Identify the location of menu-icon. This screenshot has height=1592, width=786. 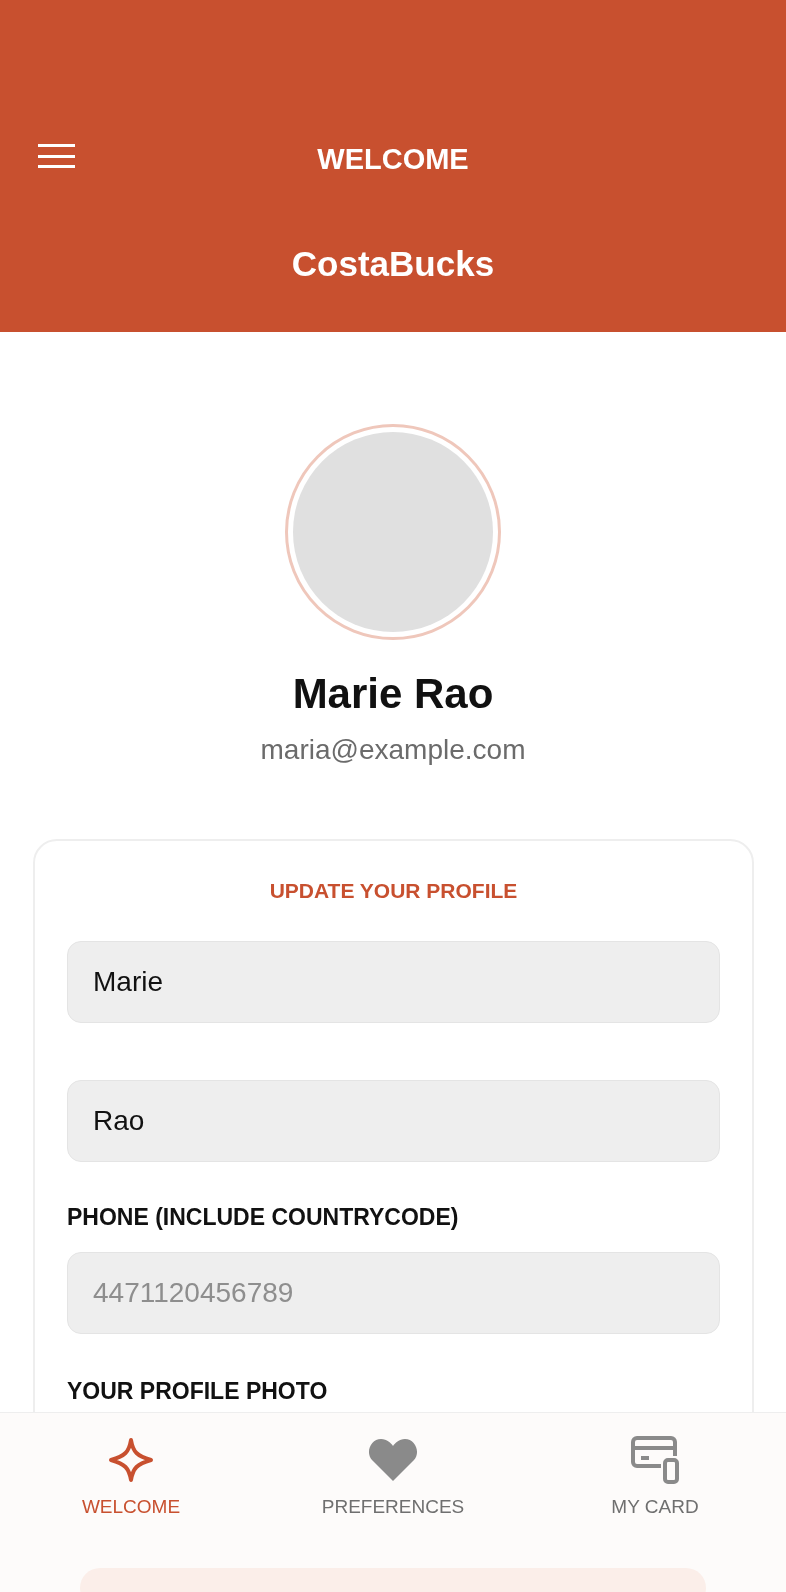
(56, 156).